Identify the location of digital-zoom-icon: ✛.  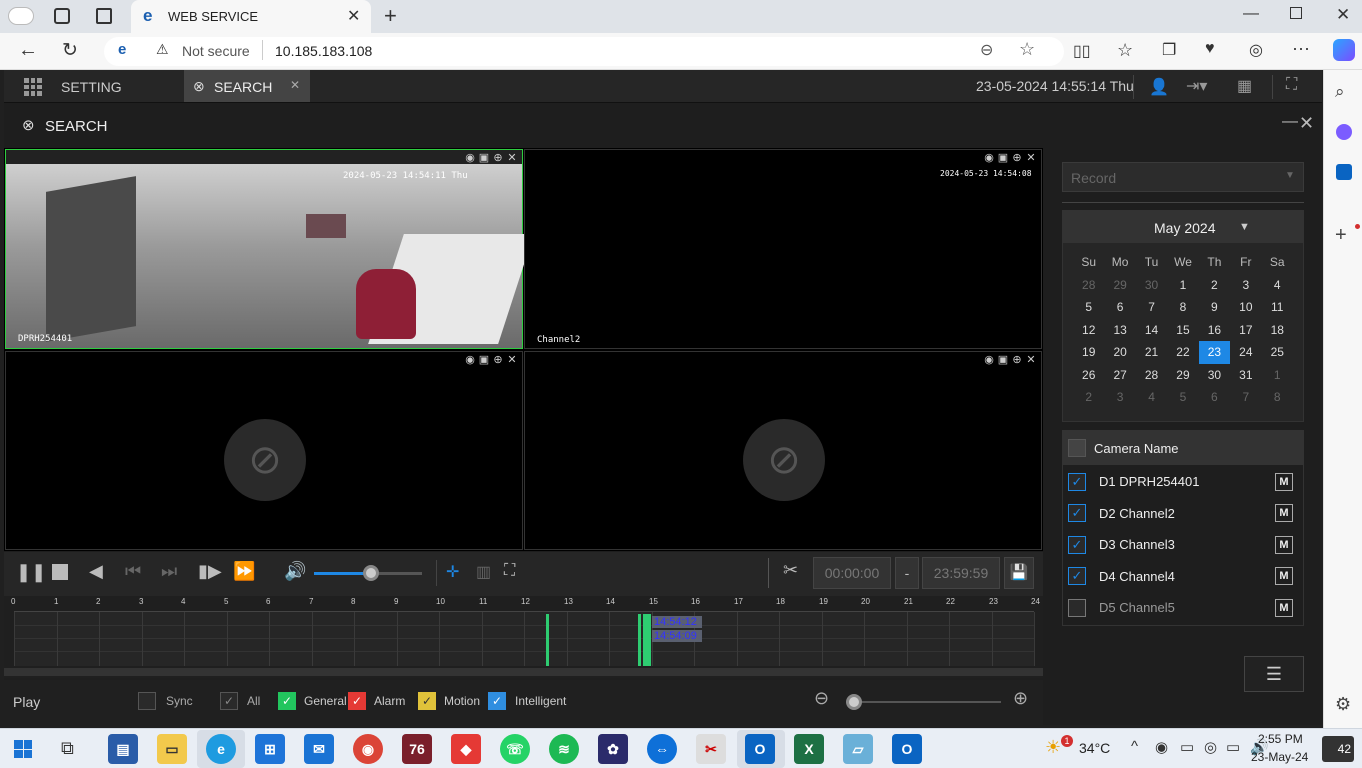
(452, 572).